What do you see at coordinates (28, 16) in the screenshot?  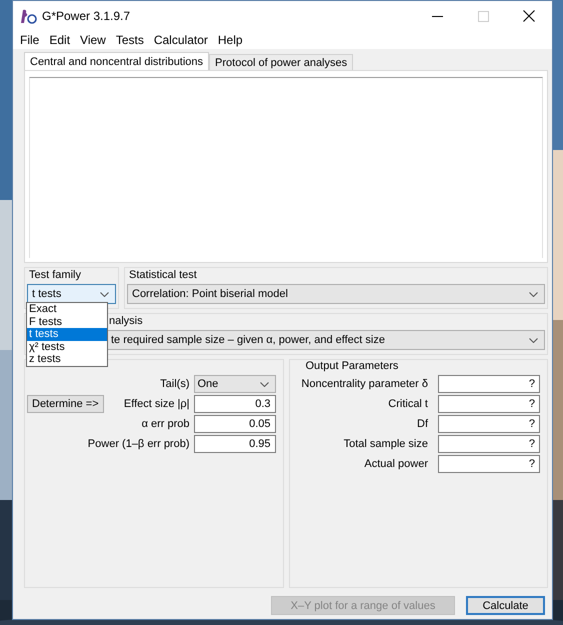 I see `app-icon` at bounding box center [28, 16].